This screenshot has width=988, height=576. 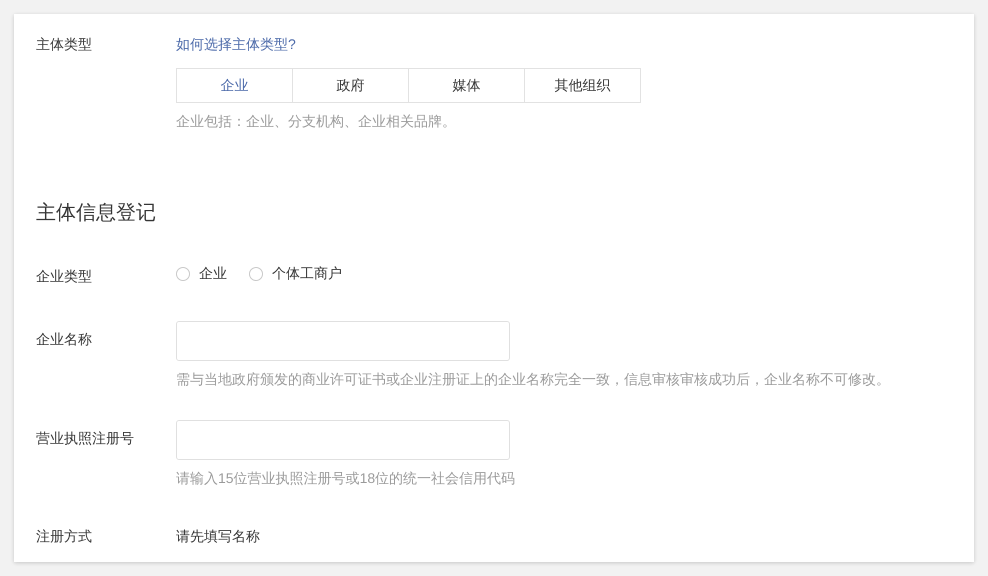 What do you see at coordinates (64, 536) in the screenshot?
I see `field-label: 注册方式` at bounding box center [64, 536].